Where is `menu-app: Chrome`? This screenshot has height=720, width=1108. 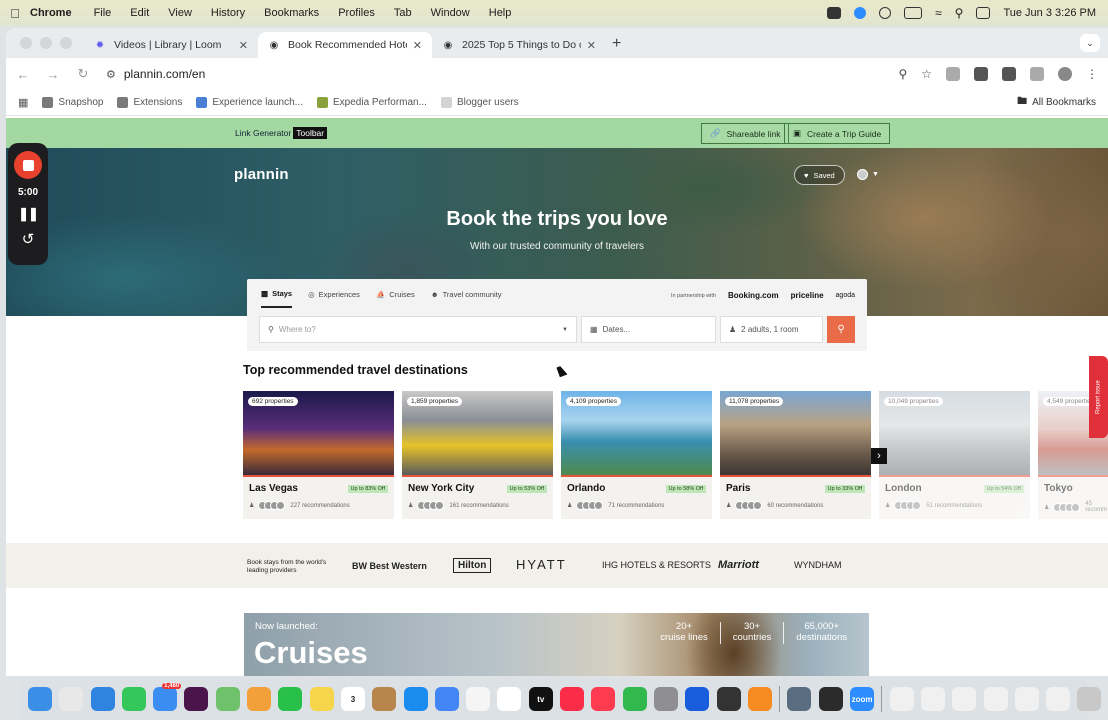 menu-app: Chrome is located at coordinates (51, 13).